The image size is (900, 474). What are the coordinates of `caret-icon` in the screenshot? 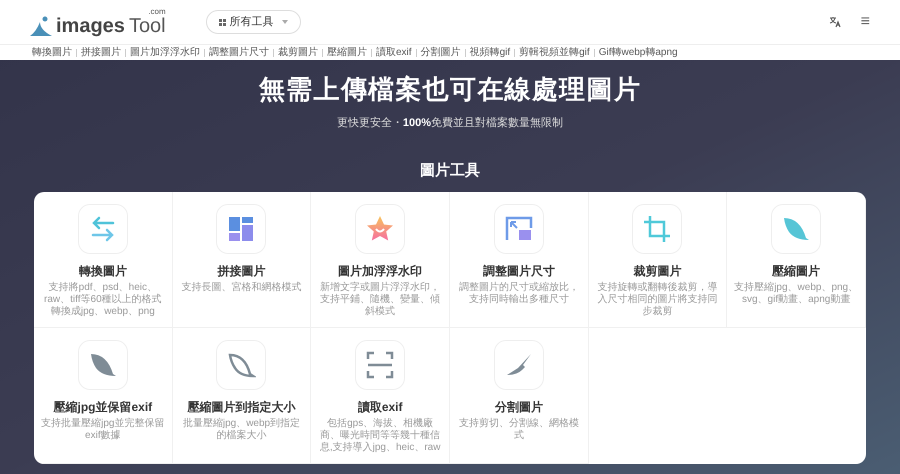 It's located at (285, 22).